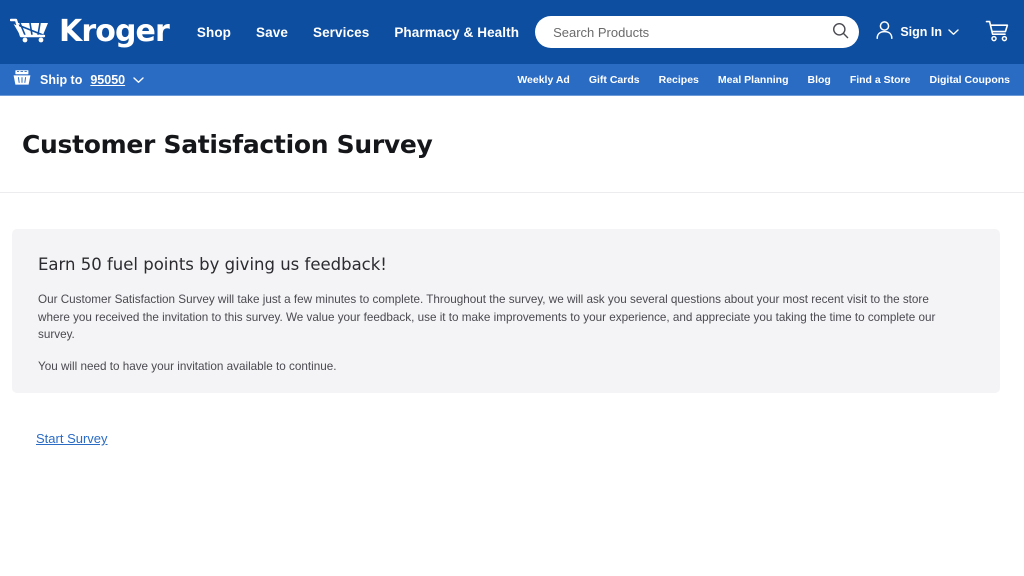  What do you see at coordinates (921, 32) in the screenshot?
I see `sign-in-label: Sign In` at bounding box center [921, 32].